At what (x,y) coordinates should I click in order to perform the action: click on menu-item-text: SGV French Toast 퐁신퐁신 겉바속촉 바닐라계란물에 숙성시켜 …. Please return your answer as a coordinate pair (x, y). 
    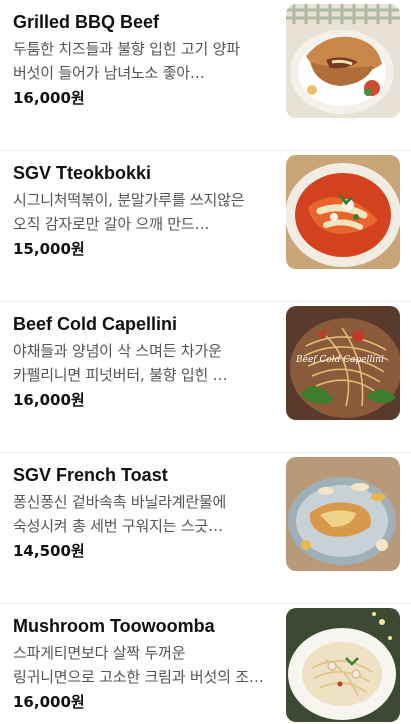
    Looking at the image, I should click on (142, 512).